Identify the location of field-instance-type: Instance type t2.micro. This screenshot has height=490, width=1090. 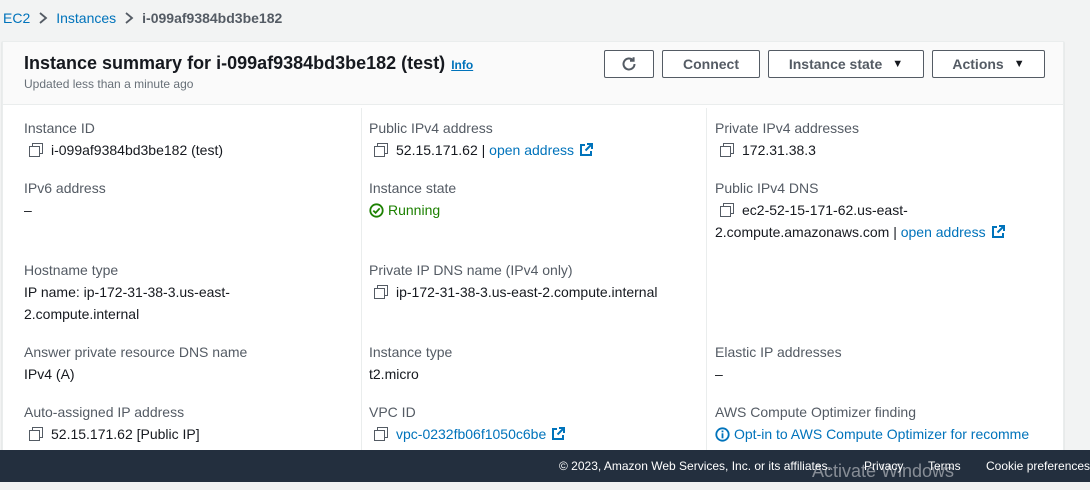
(410, 363).